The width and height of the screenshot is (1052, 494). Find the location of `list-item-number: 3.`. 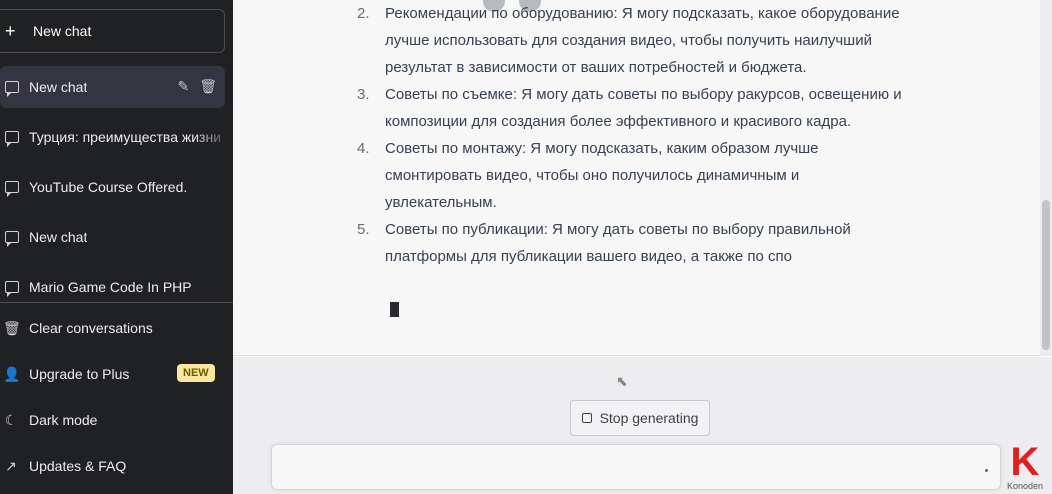

list-item-number: 3. is located at coordinates (363, 94).